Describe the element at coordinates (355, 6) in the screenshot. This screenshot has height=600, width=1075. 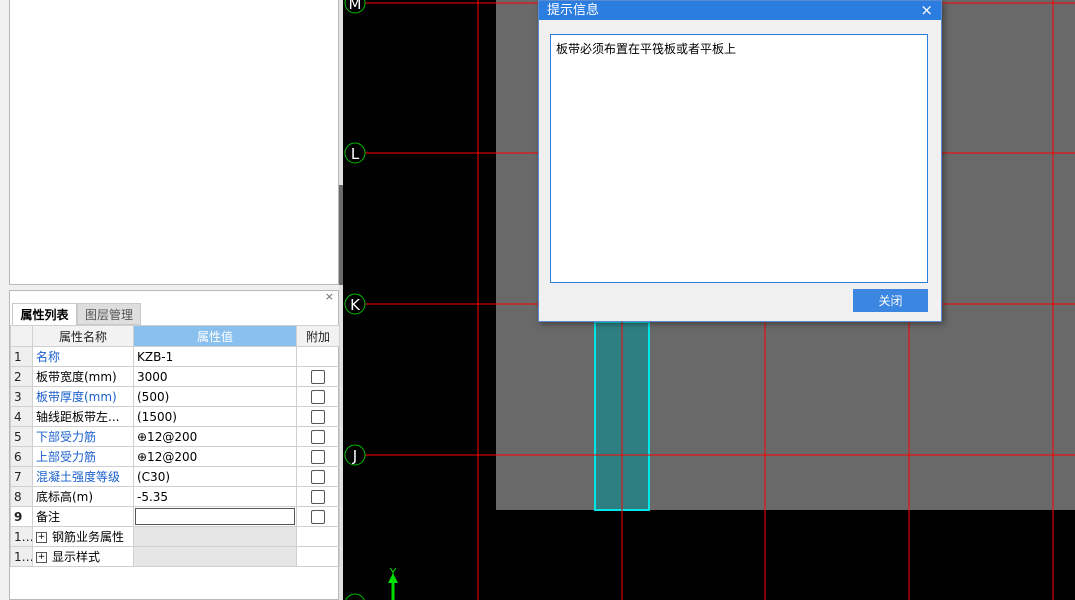
I see `axis-label-m: M` at that location.